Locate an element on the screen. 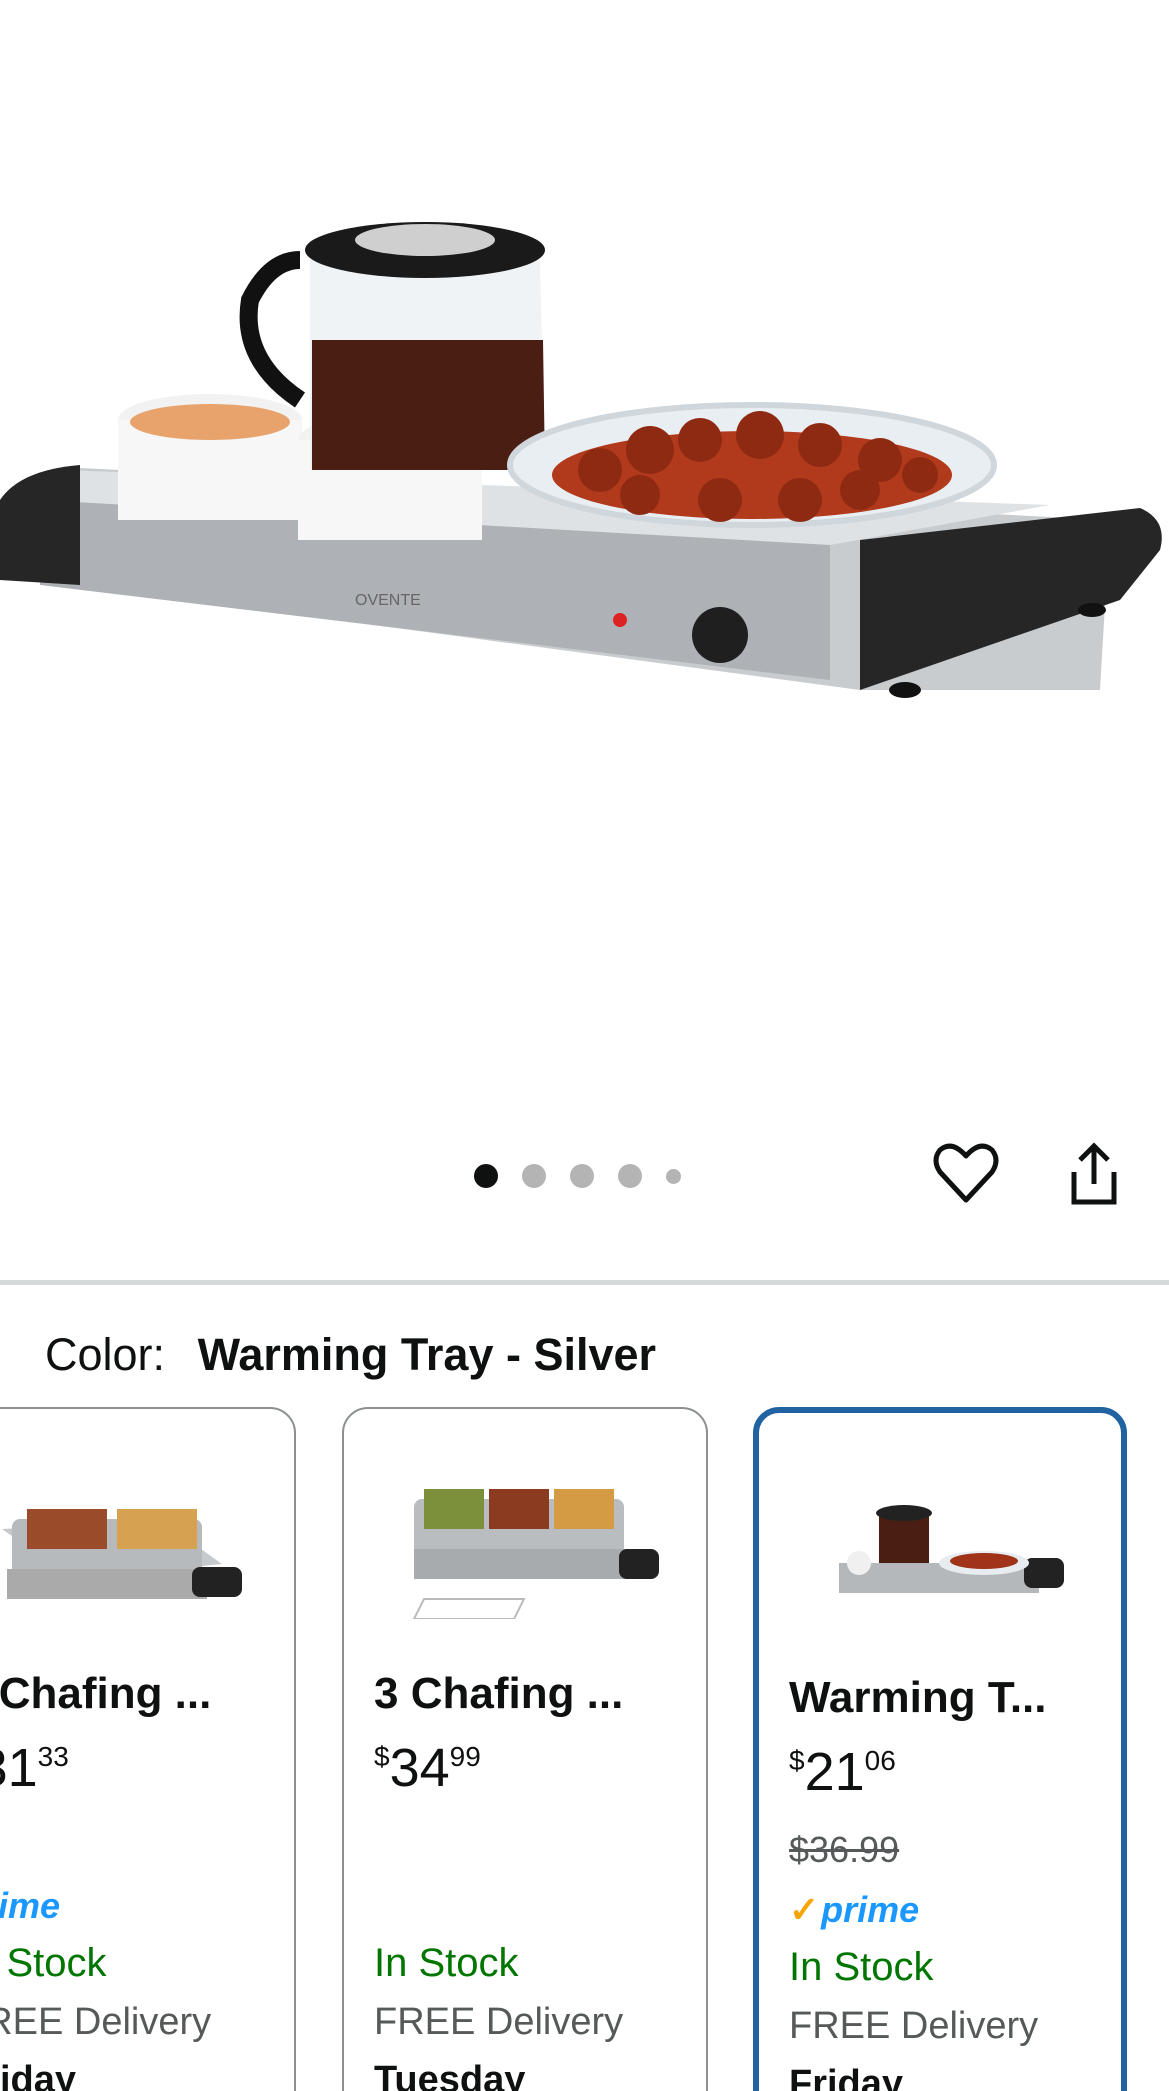 The image size is (1169, 2091). price-whole: 34 is located at coordinates (419, 1768).